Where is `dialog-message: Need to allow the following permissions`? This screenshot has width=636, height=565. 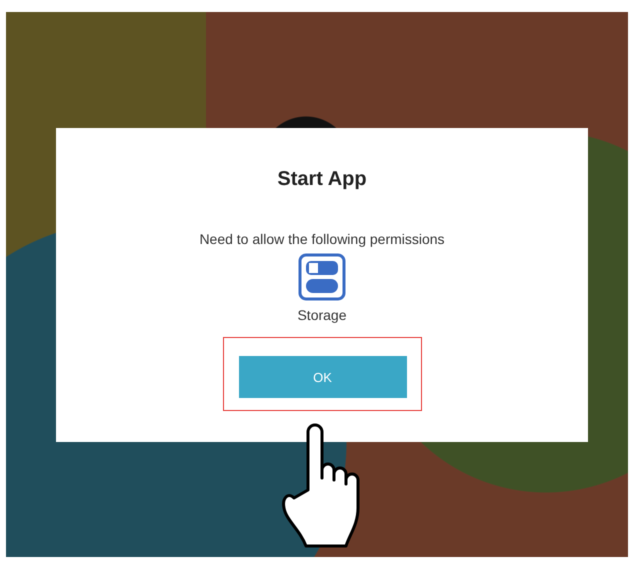
dialog-message: Need to allow the following permissions is located at coordinates (322, 239).